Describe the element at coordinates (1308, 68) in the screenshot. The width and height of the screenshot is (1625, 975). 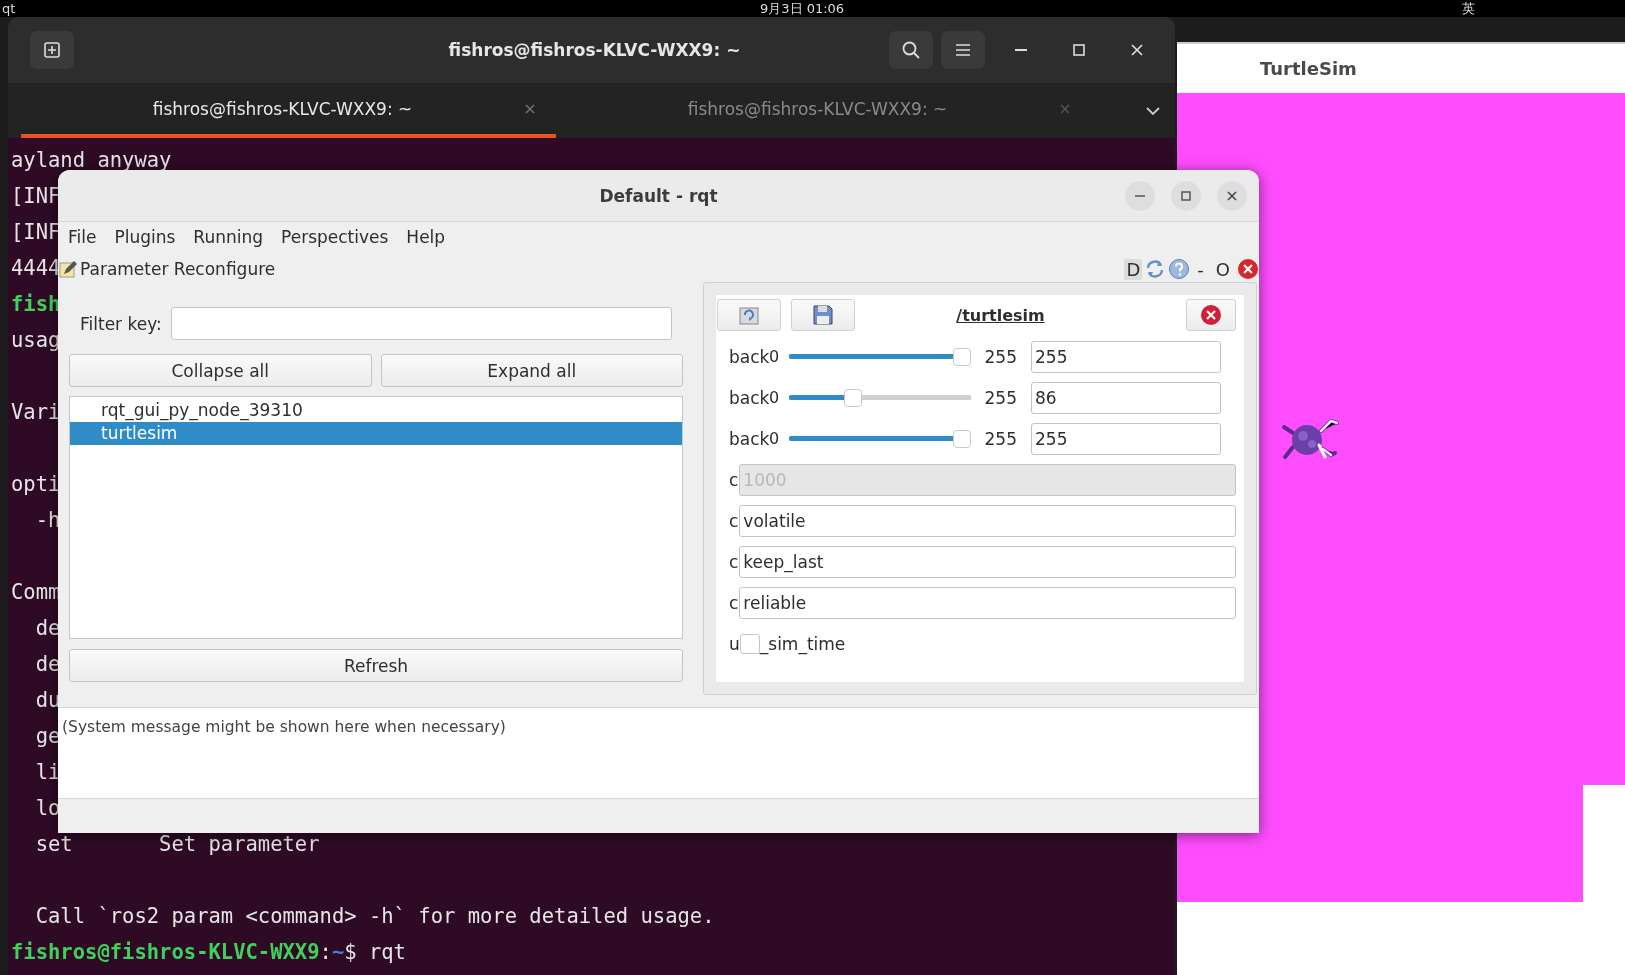
I see `window-title: TurtleSim` at that location.